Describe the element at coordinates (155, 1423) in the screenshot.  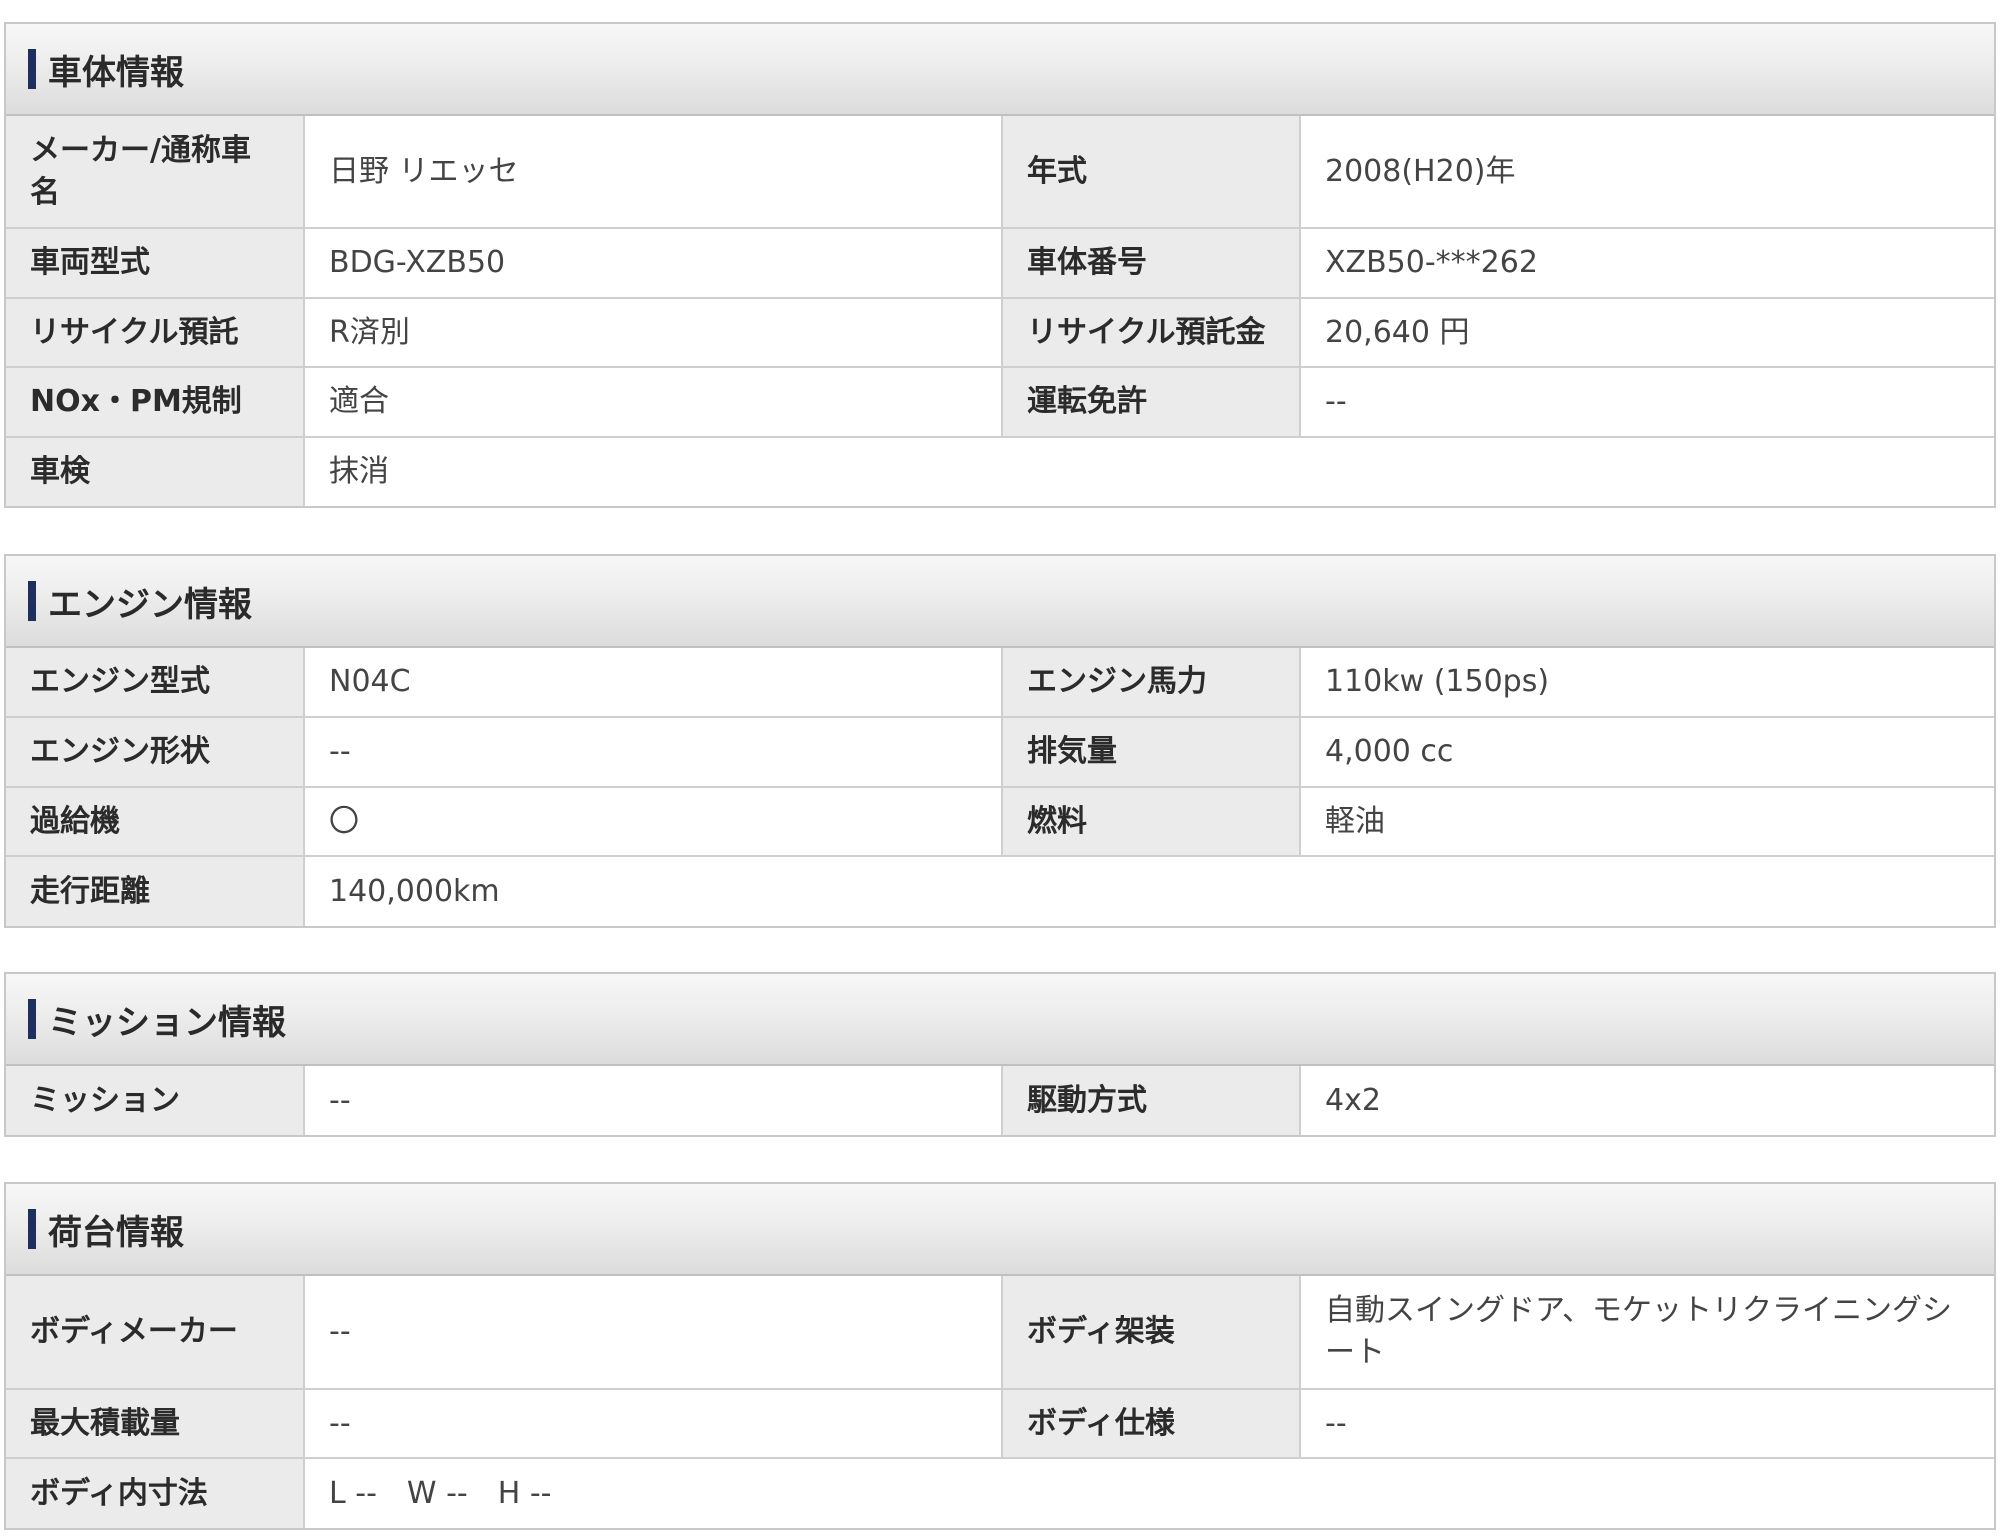
I see `spec-label: 最大積載量` at that location.